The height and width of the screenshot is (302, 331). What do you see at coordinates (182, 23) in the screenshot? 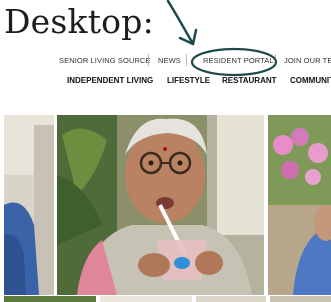
I see `annotation-arrow-icon` at bounding box center [182, 23].